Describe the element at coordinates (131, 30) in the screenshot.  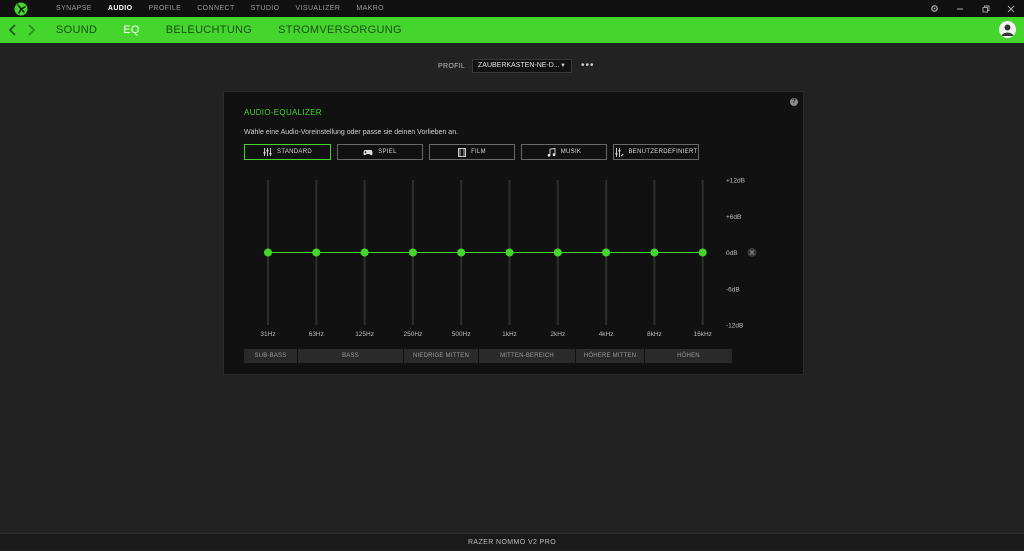
I see `tab-eq: EQ` at that location.